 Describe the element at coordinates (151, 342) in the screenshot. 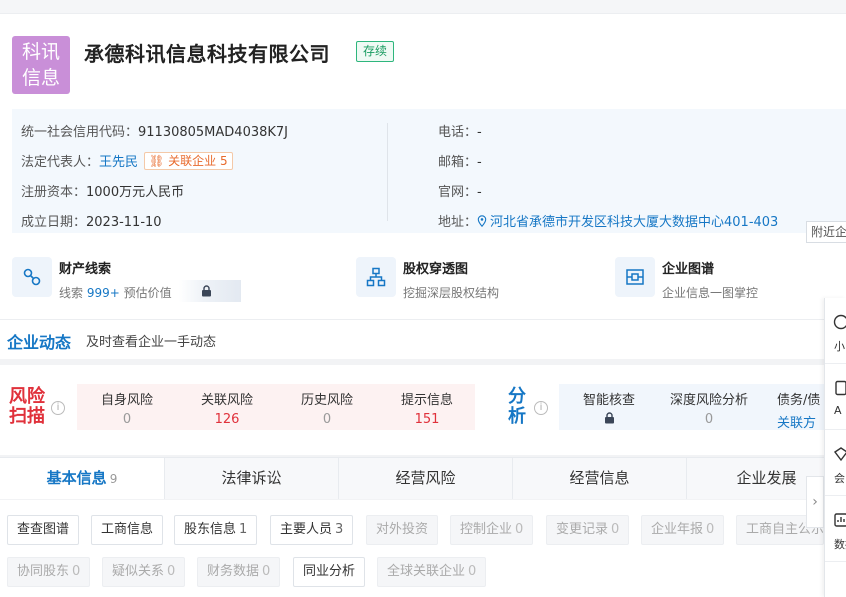

I see `dynamics-subtitle: 及时查看企业一手动态` at that location.